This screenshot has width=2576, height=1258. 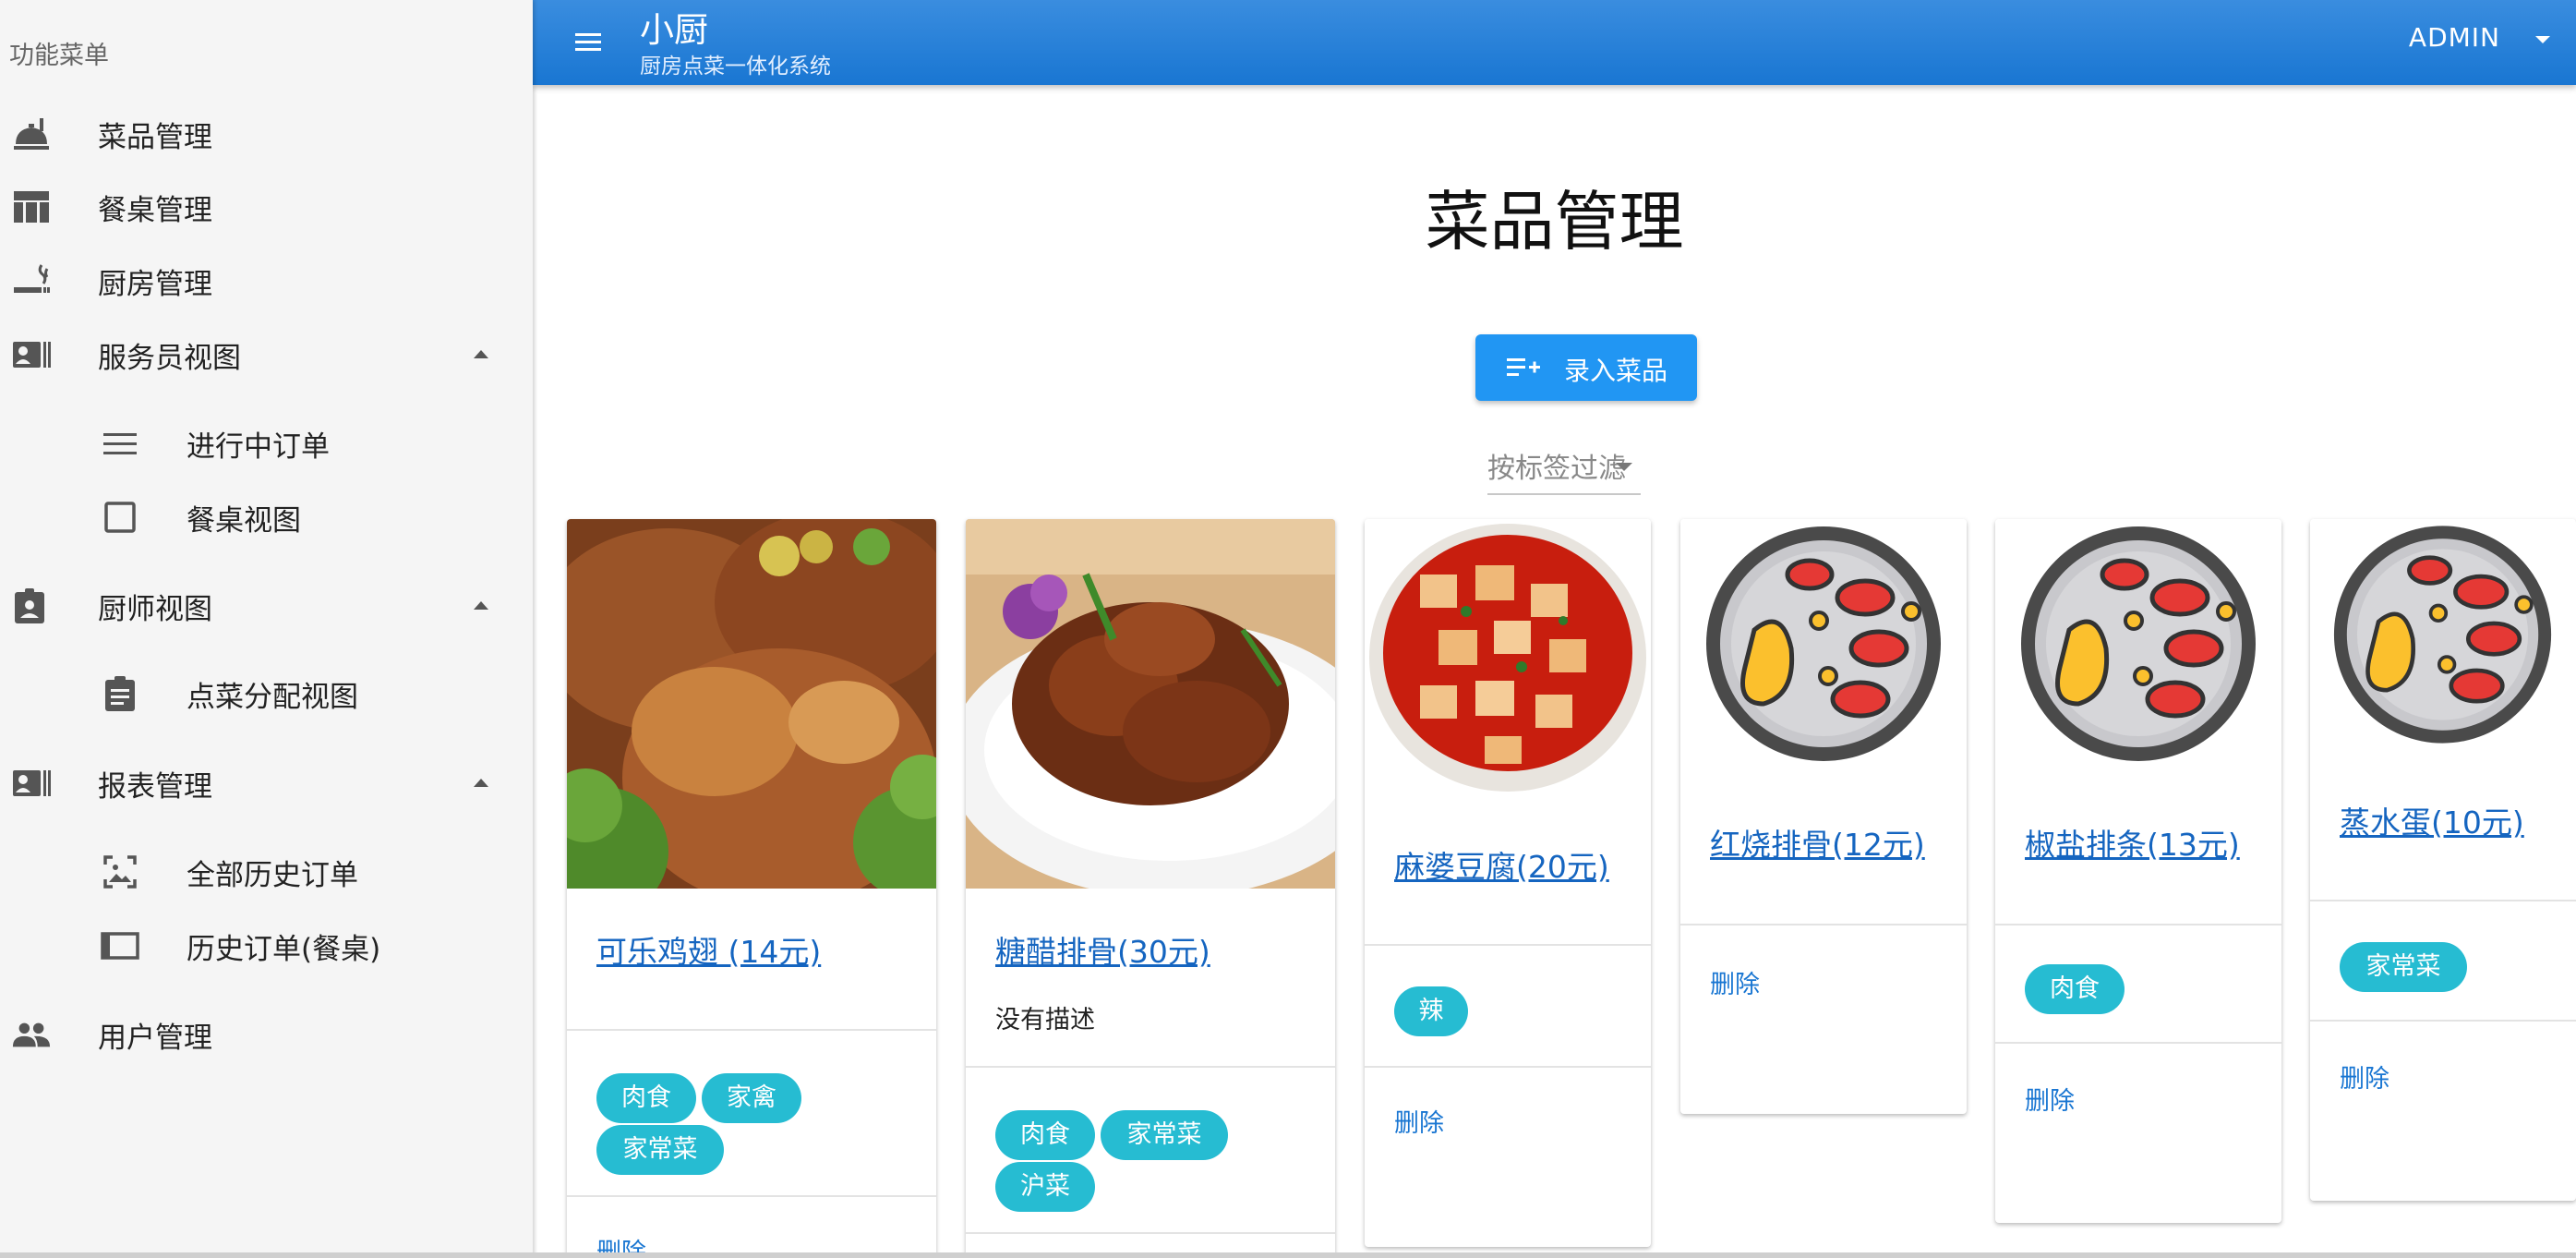 What do you see at coordinates (2432, 820) in the screenshot?
I see `dish-title-link: 蒸水蛋(10元)` at bounding box center [2432, 820].